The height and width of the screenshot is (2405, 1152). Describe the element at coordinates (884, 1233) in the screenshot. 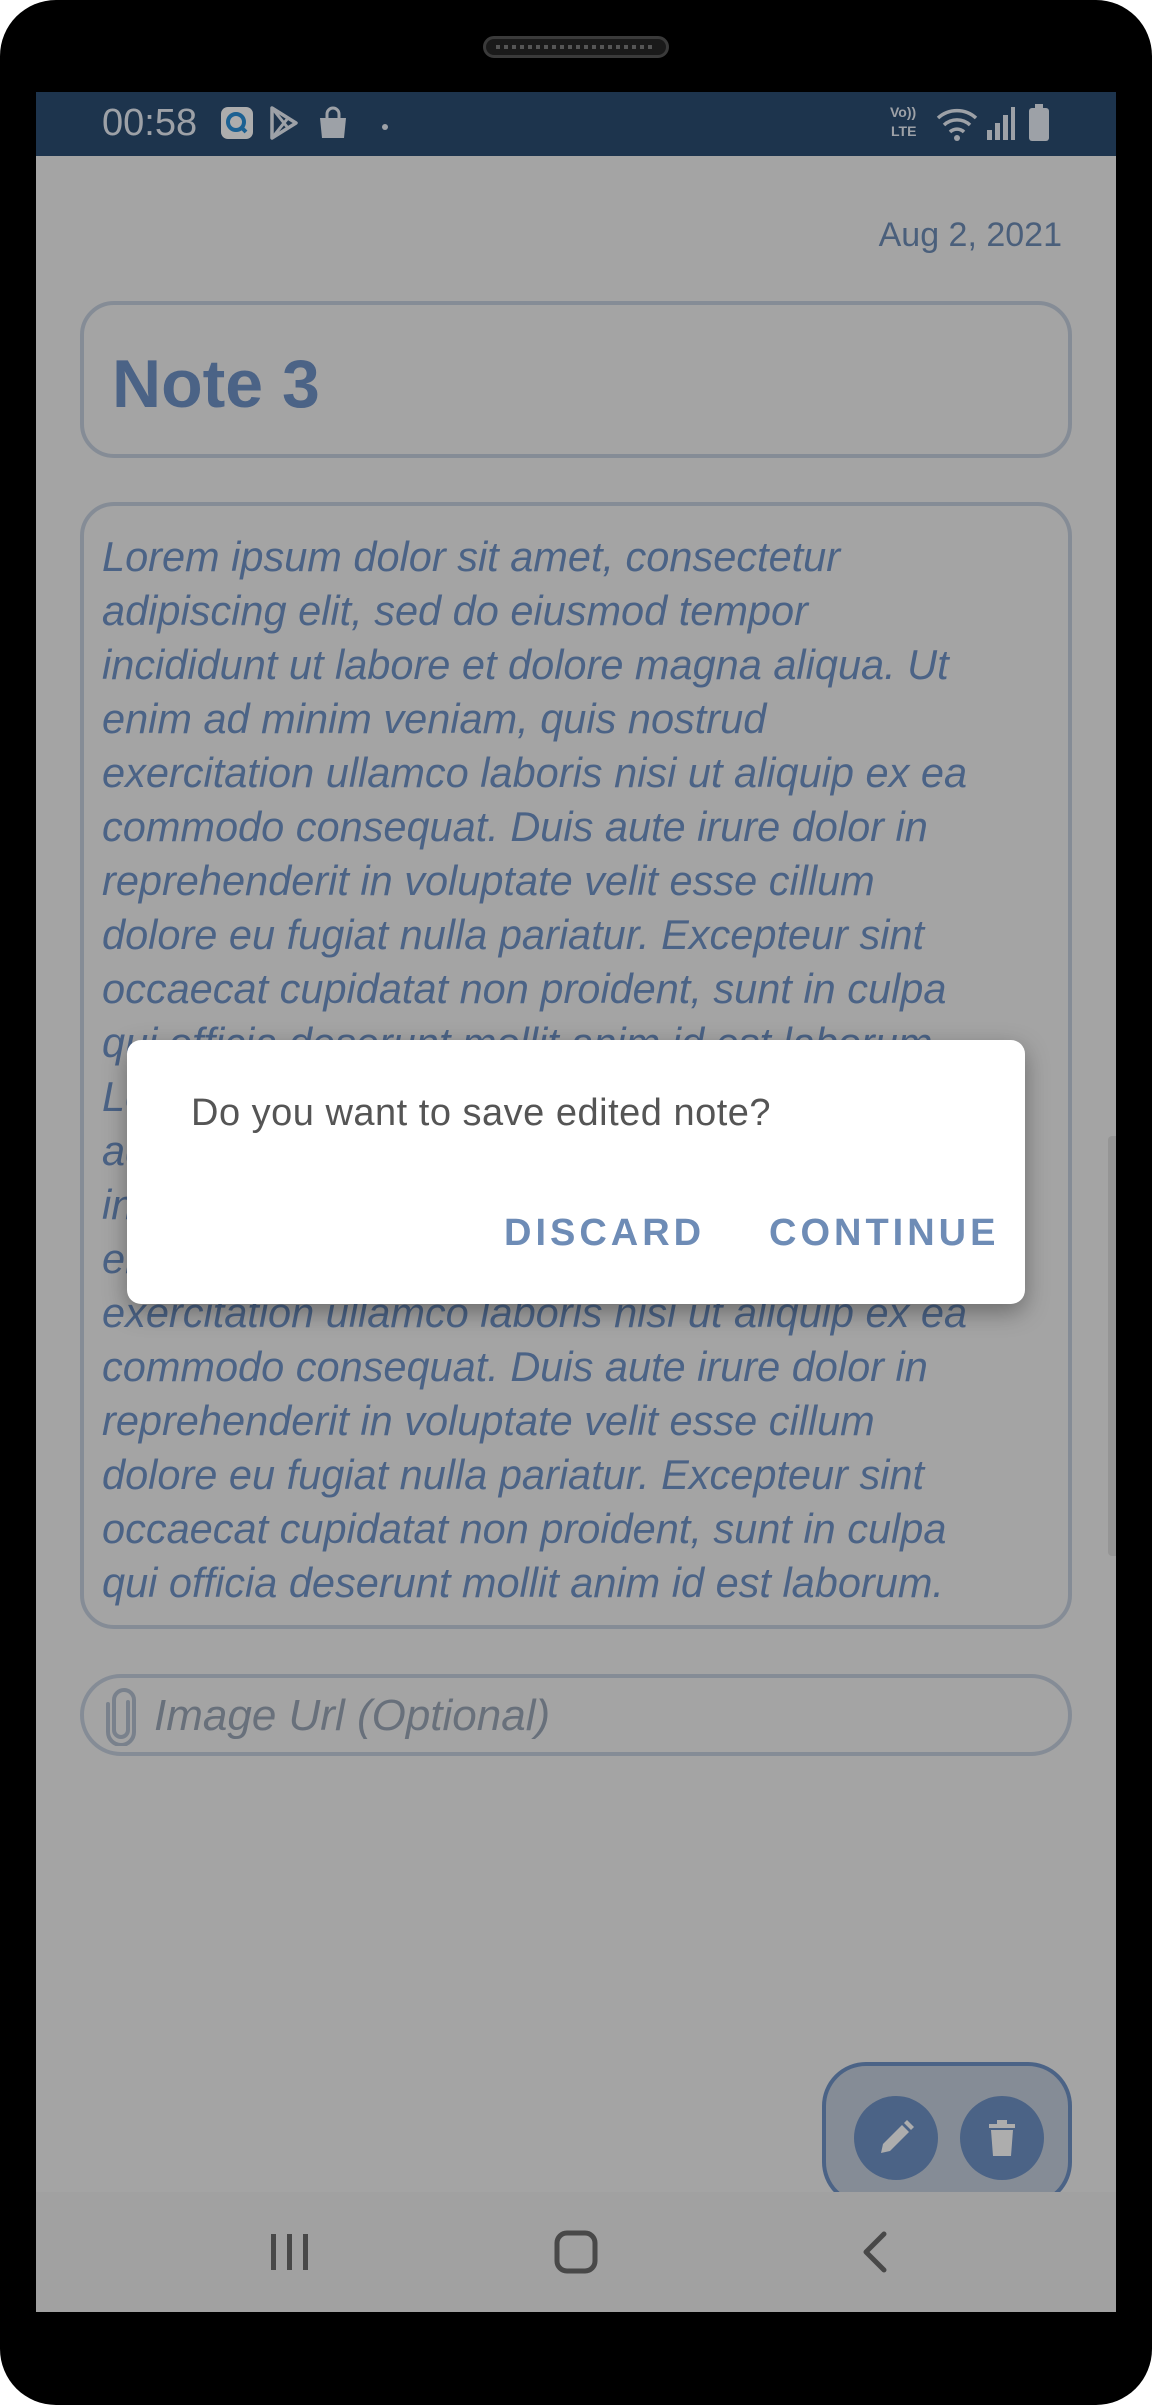

I see `continue-button: CONTINUE` at that location.